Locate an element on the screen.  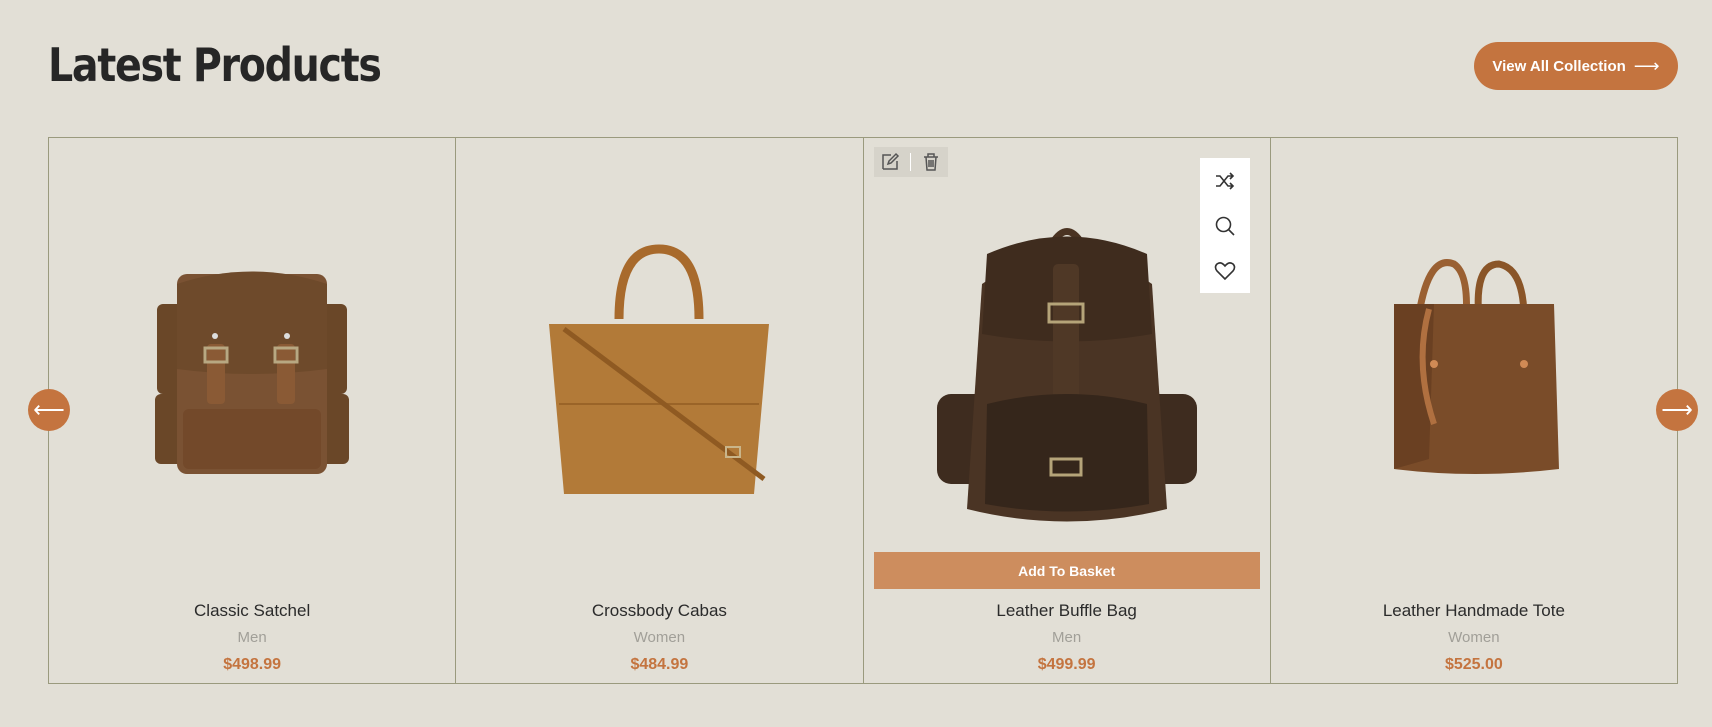
edit-icon is located at coordinates (890, 162).